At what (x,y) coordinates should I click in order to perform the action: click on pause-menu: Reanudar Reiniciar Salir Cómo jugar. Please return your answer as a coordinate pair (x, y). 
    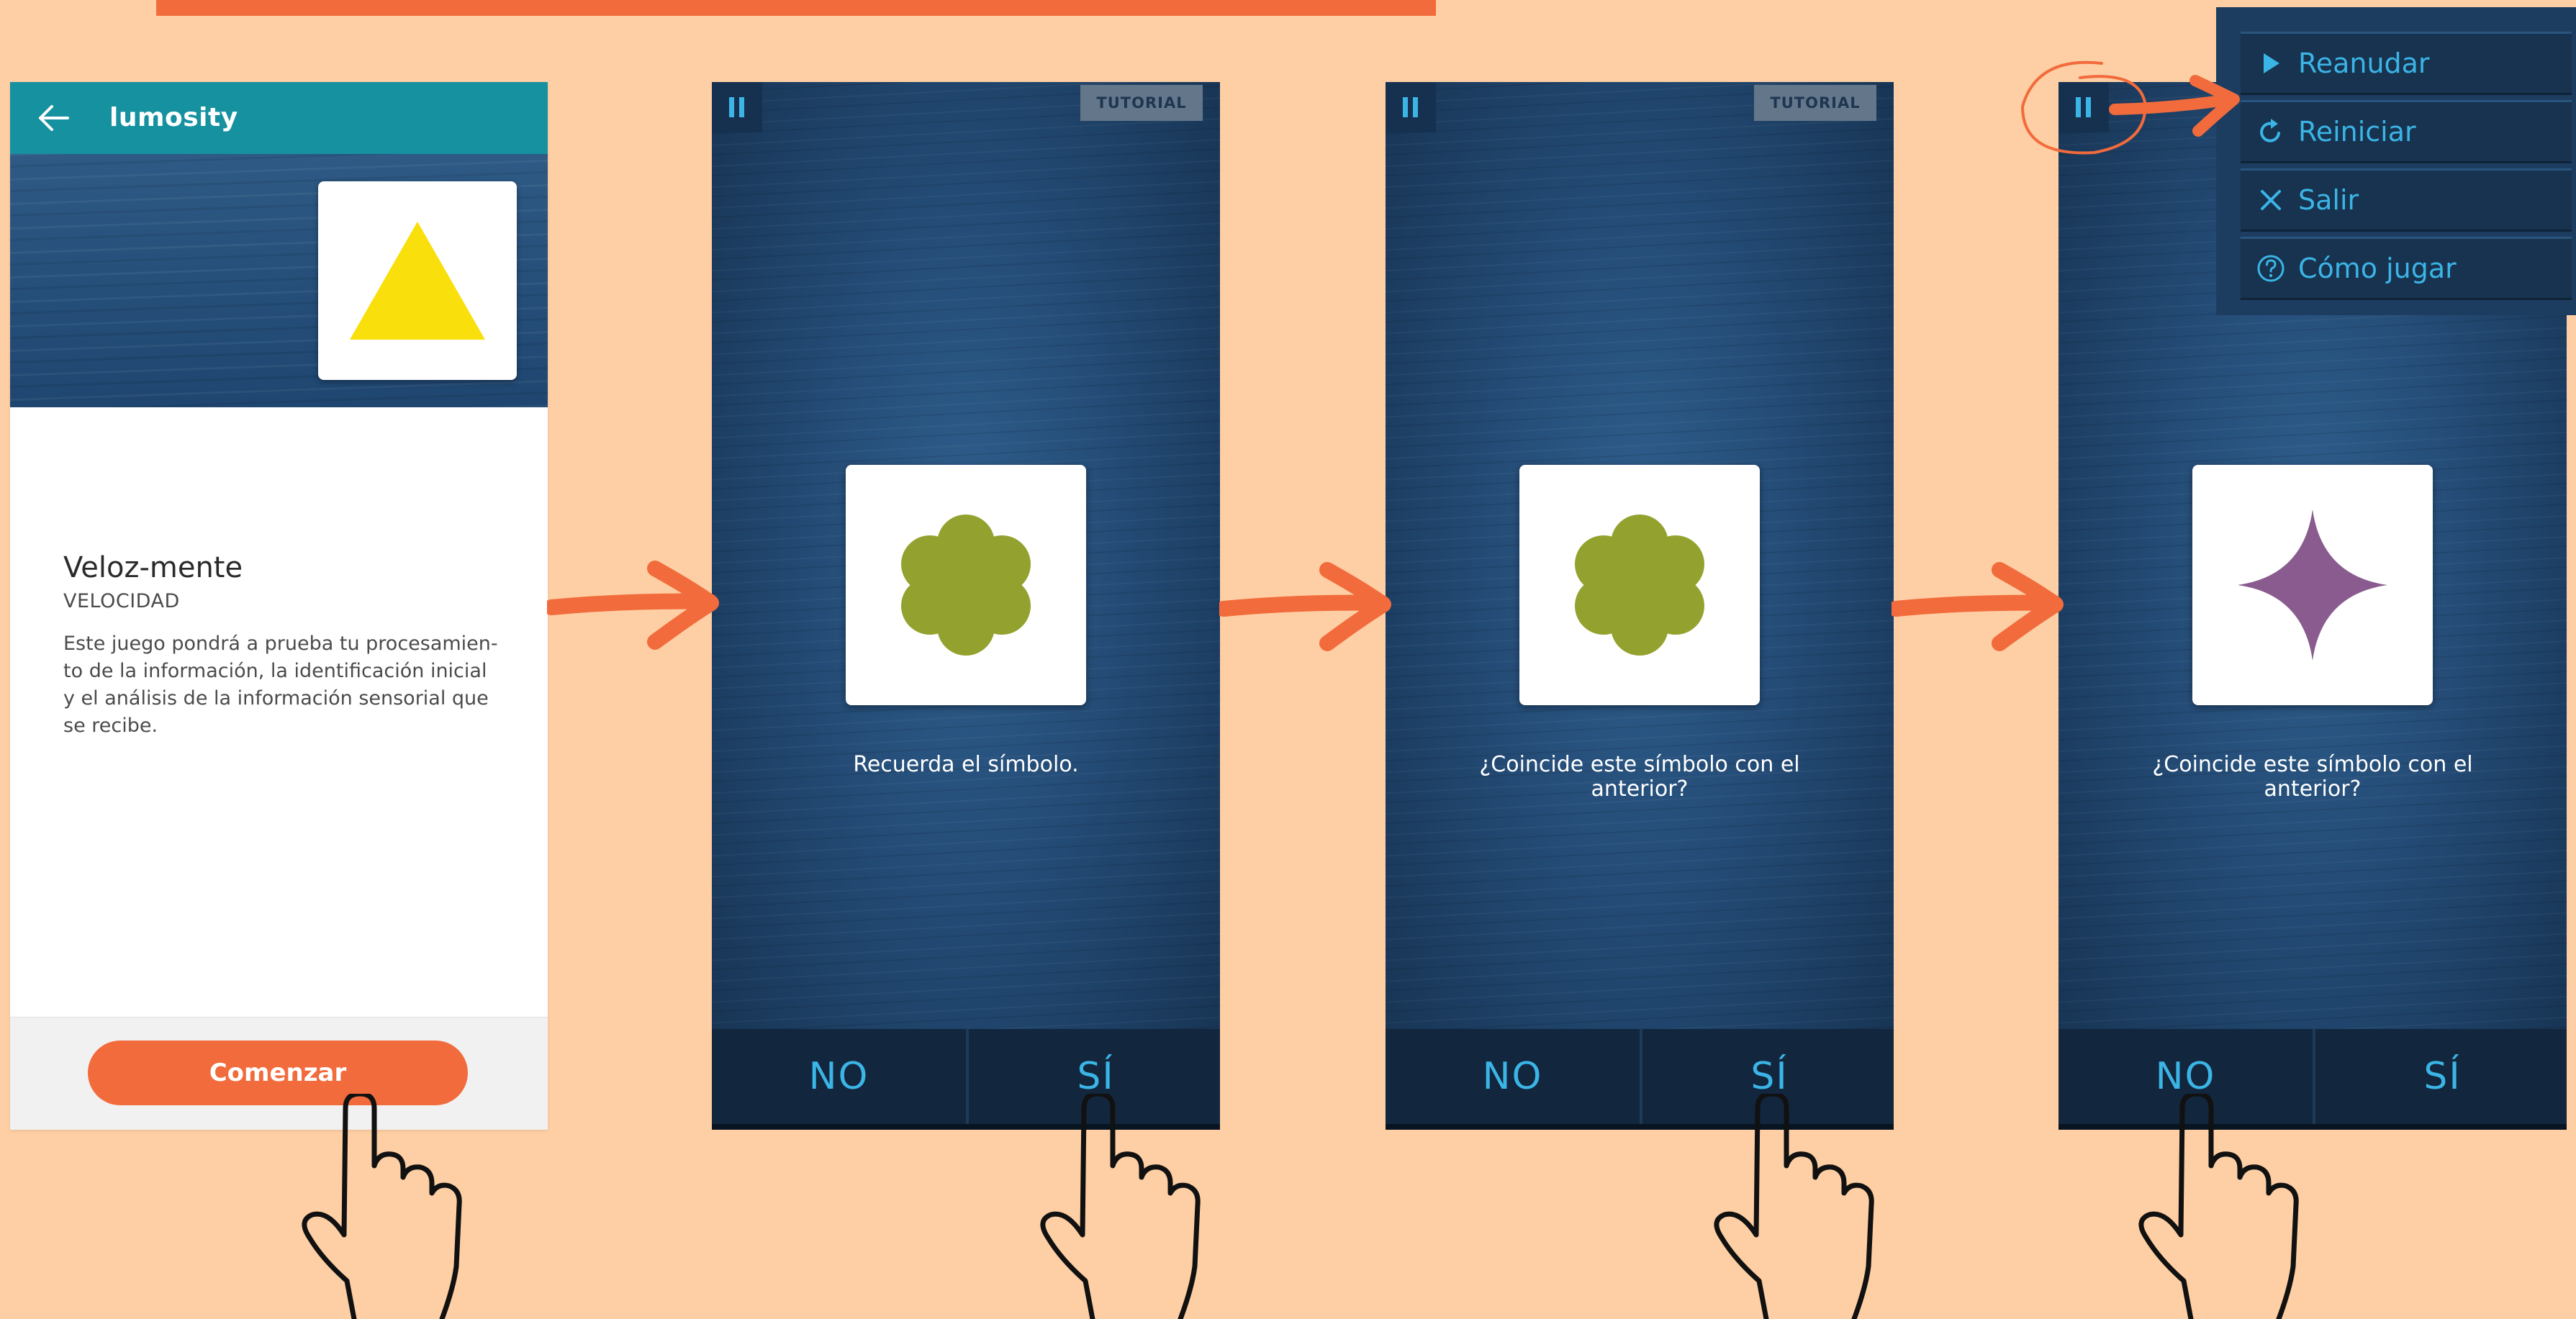
    Looking at the image, I should click on (2396, 161).